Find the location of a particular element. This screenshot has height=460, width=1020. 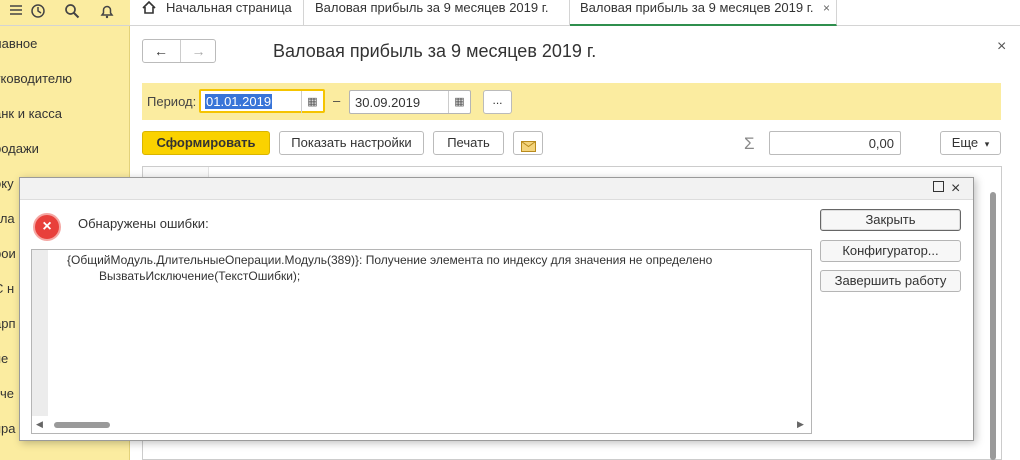

sidebar-item: кла is located at coordinates (7, 219).